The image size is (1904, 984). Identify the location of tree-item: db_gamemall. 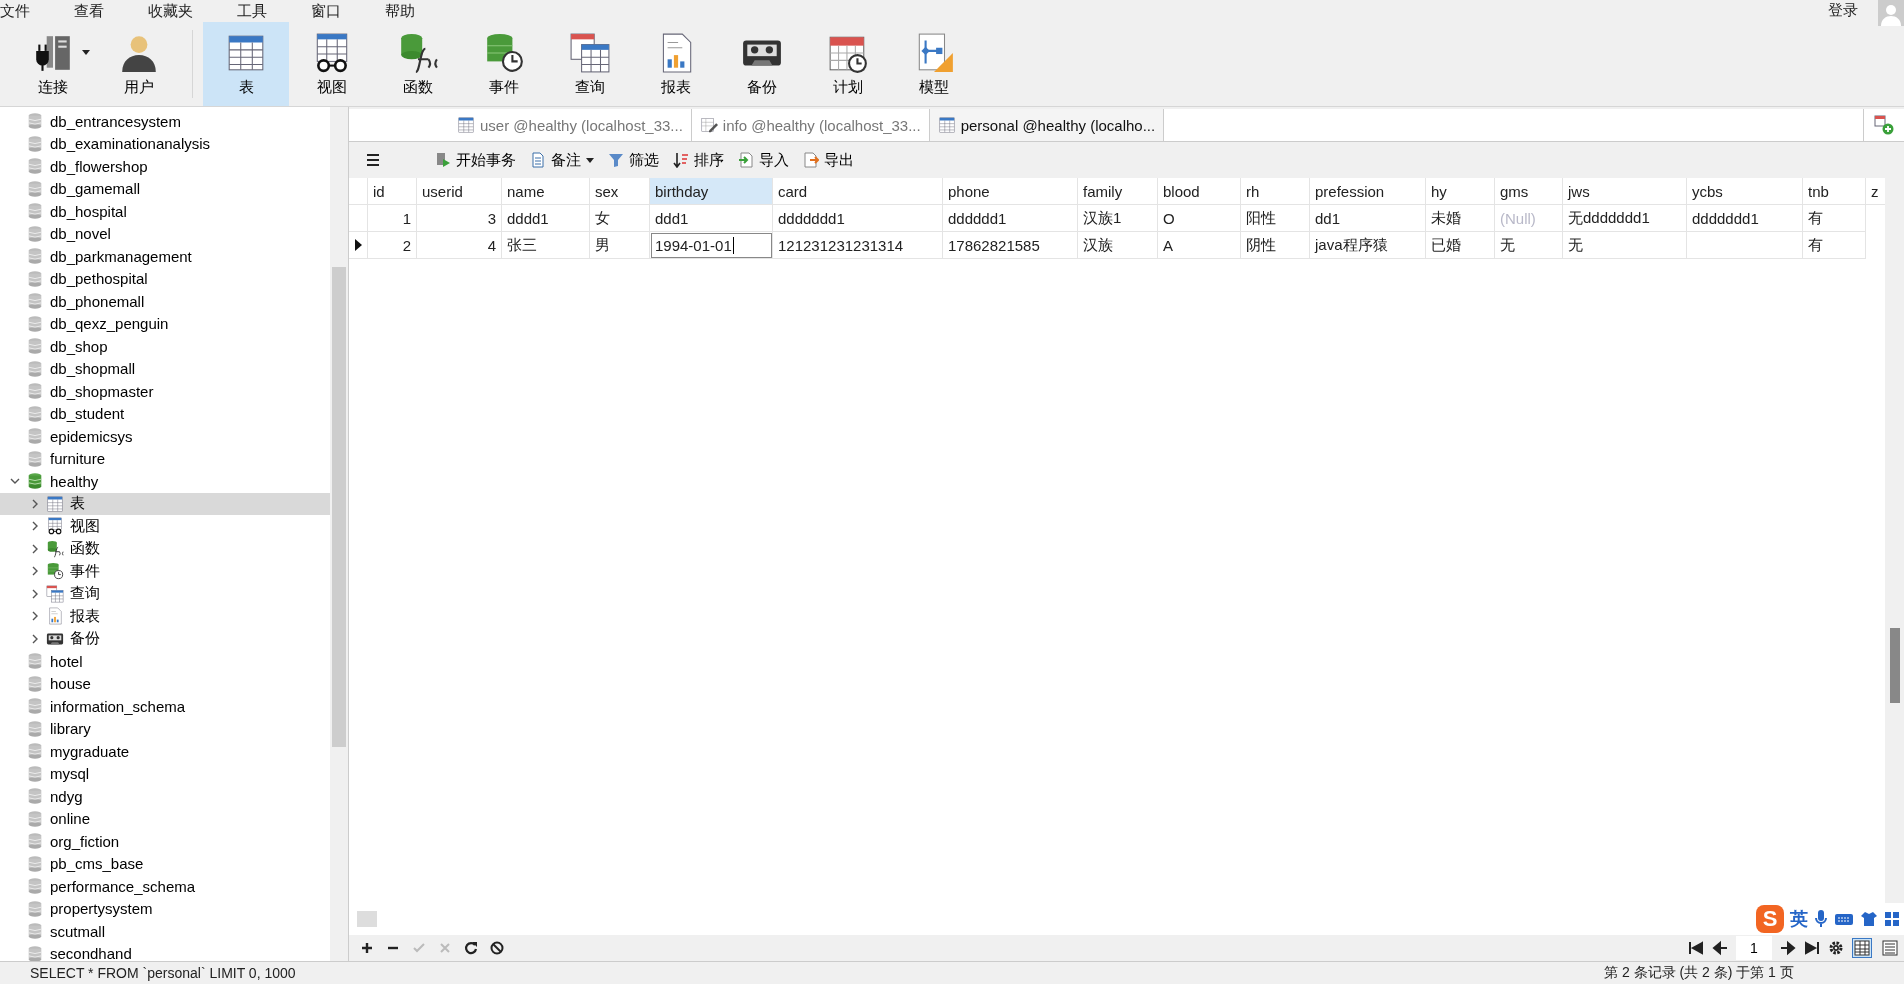
(165, 188).